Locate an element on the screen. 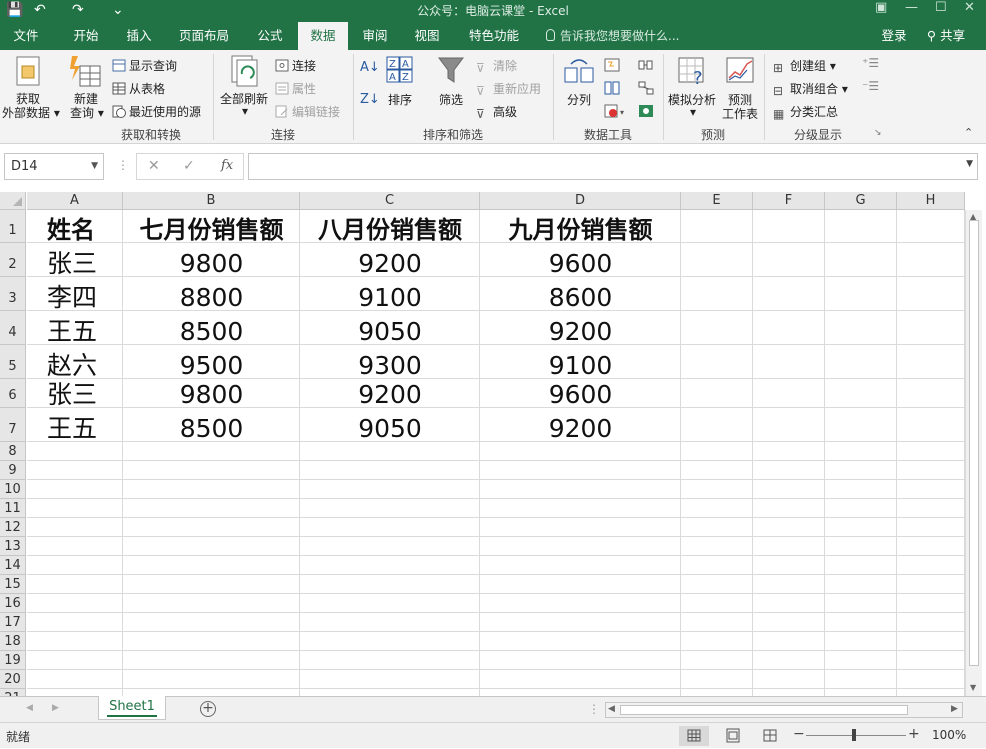 The width and height of the screenshot is (986, 749). zoom-in-icon: + is located at coordinates (914, 734).